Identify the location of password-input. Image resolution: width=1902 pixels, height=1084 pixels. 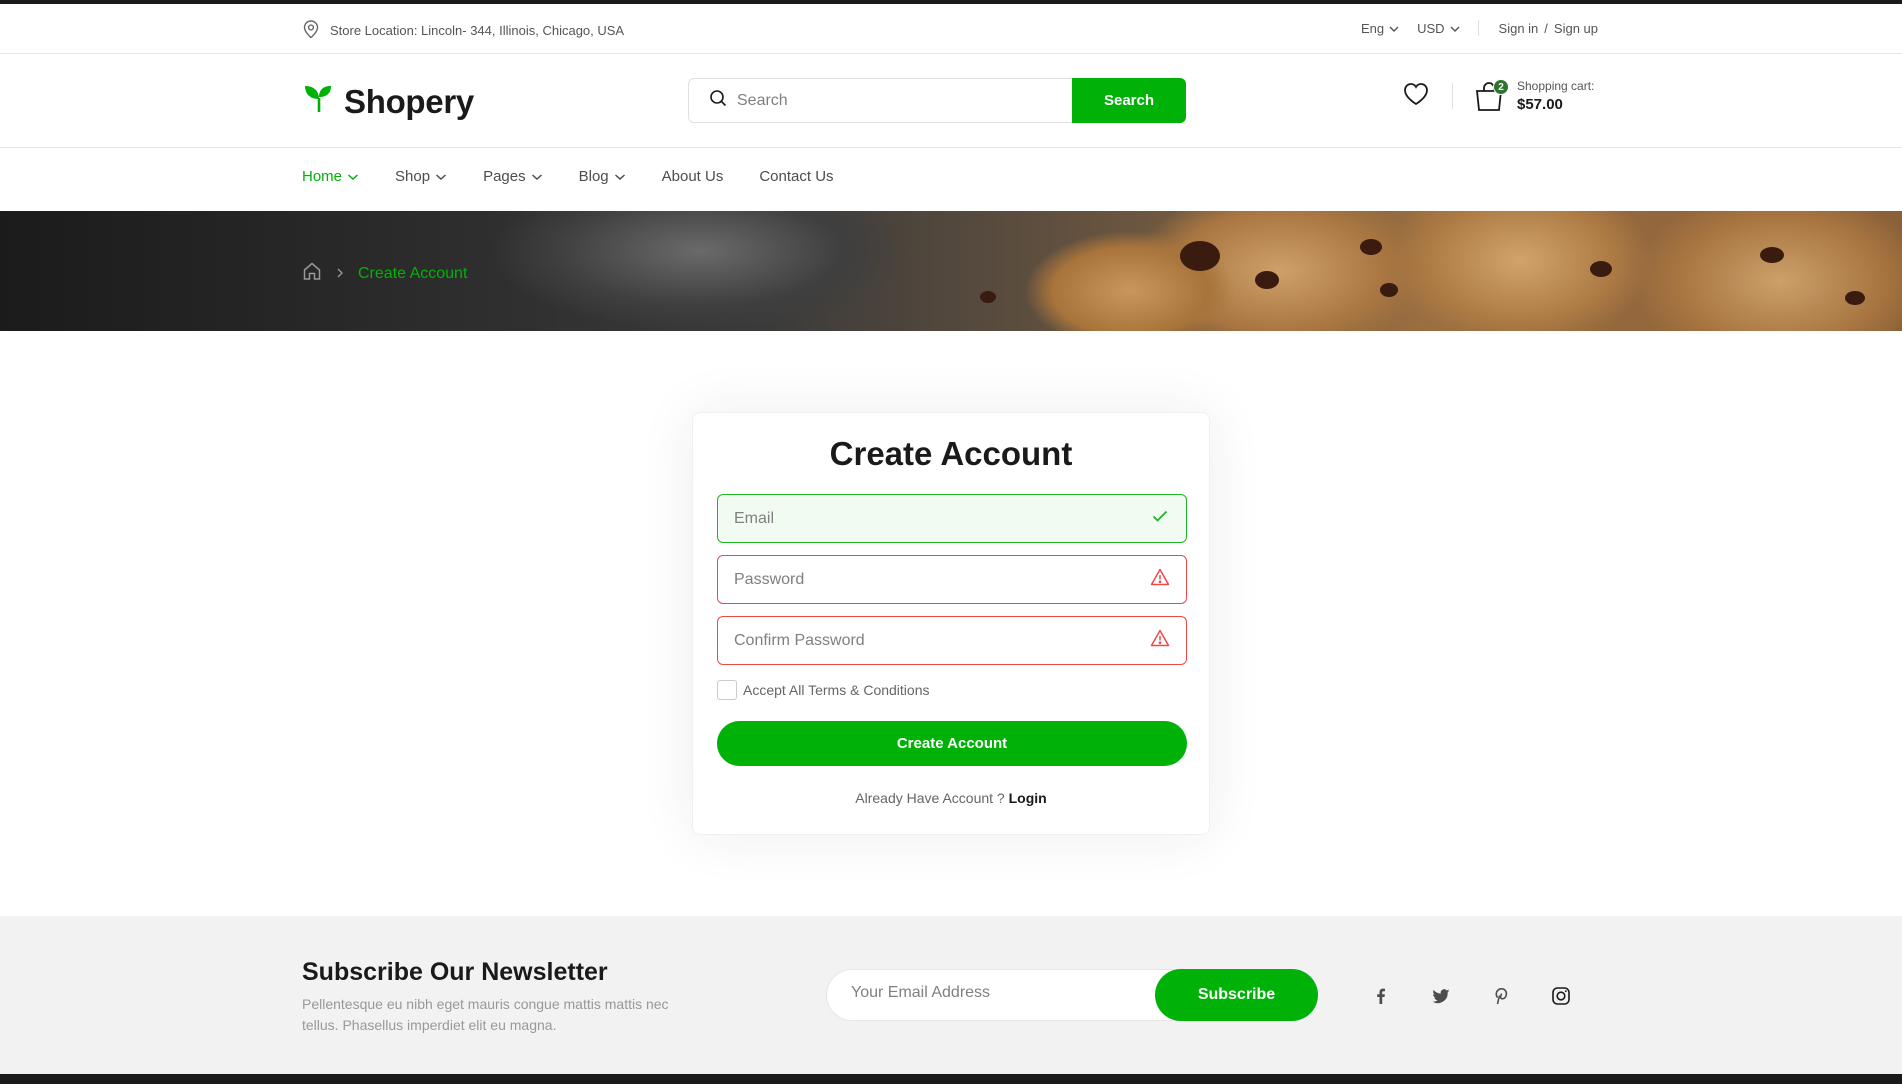
(942, 579).